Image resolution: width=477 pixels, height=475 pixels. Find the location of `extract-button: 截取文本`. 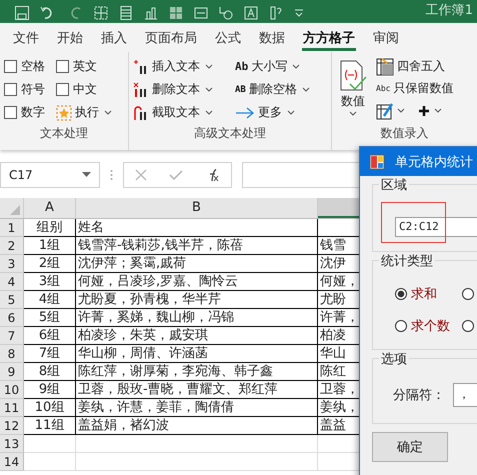

extract-button: 截取文本 is located at coordinates (181, 112).